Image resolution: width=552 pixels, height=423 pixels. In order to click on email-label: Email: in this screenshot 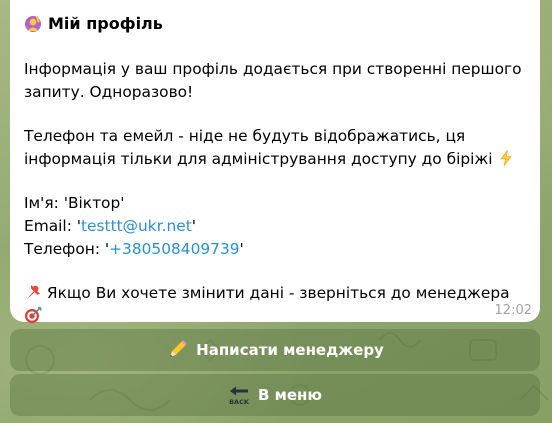, I will do `click(50, 226)`.